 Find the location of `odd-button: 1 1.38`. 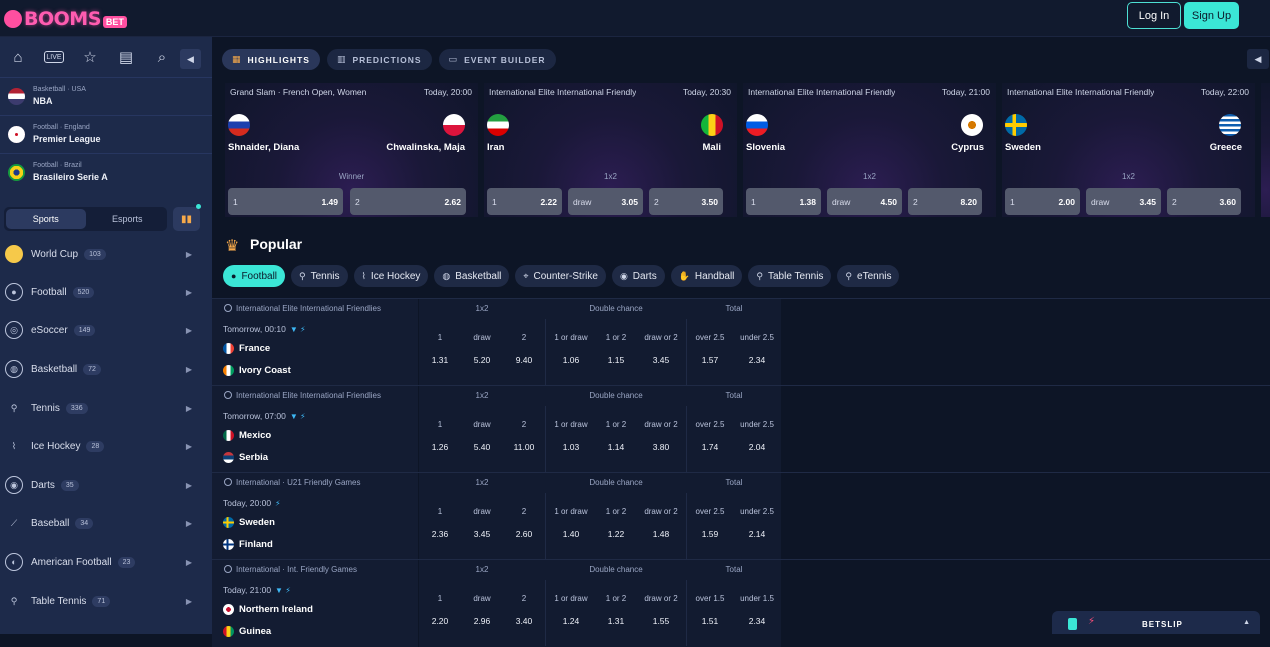

odd-button: 1 1.38 is located at coordinates (783, 201).